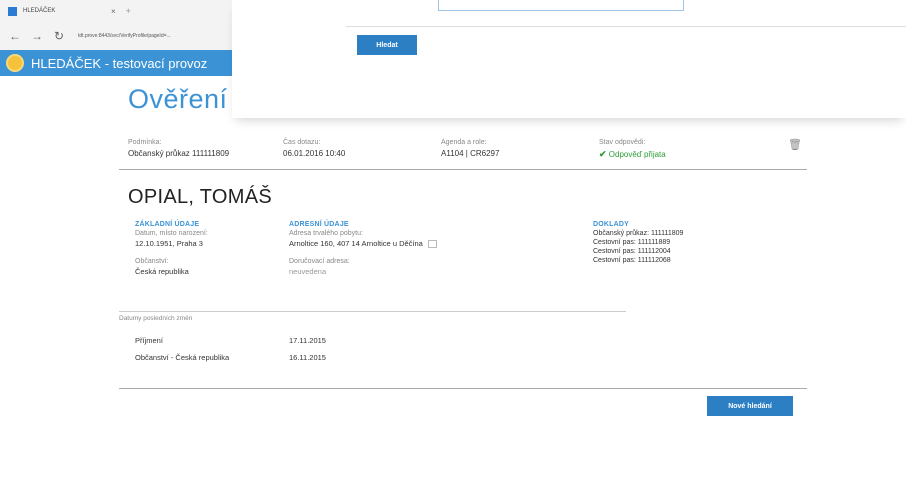 The width and height of the screenshot is (906, 498). I want to click on change-date: 16.11.2015, so click(307, 357).